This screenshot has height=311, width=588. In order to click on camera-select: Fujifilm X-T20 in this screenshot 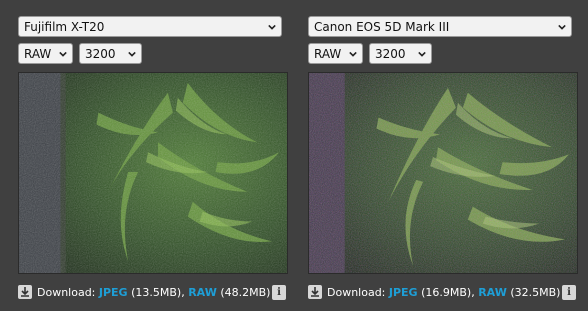, I will do `click(150, 26)`.